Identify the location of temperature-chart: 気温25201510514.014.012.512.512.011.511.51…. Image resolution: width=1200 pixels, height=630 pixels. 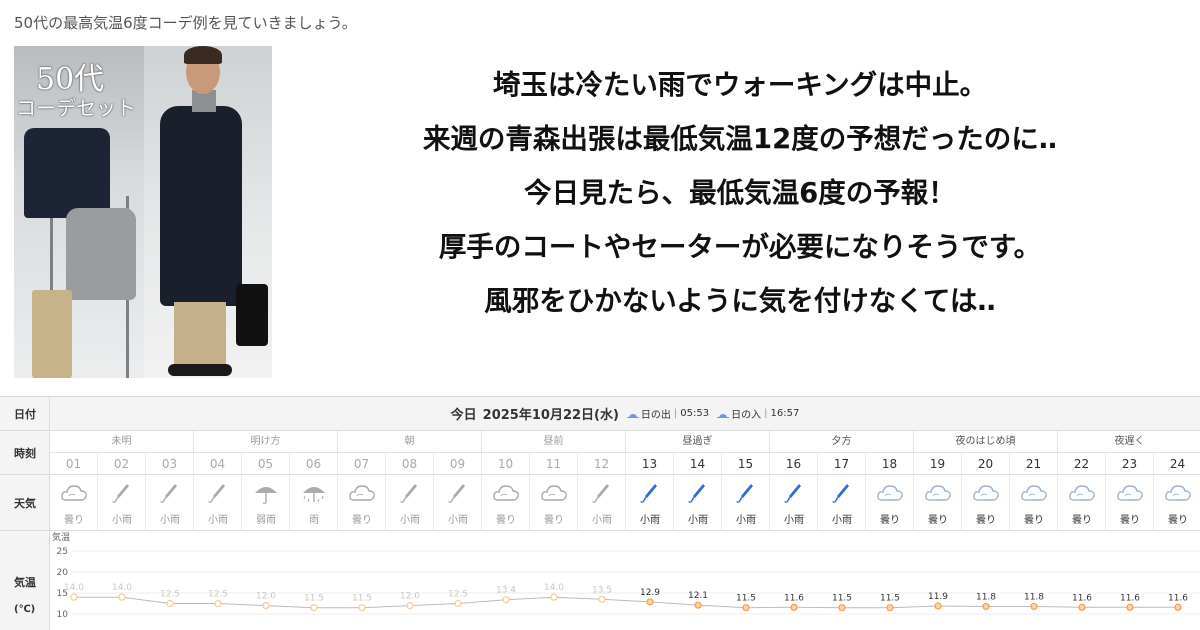
(626, 575).